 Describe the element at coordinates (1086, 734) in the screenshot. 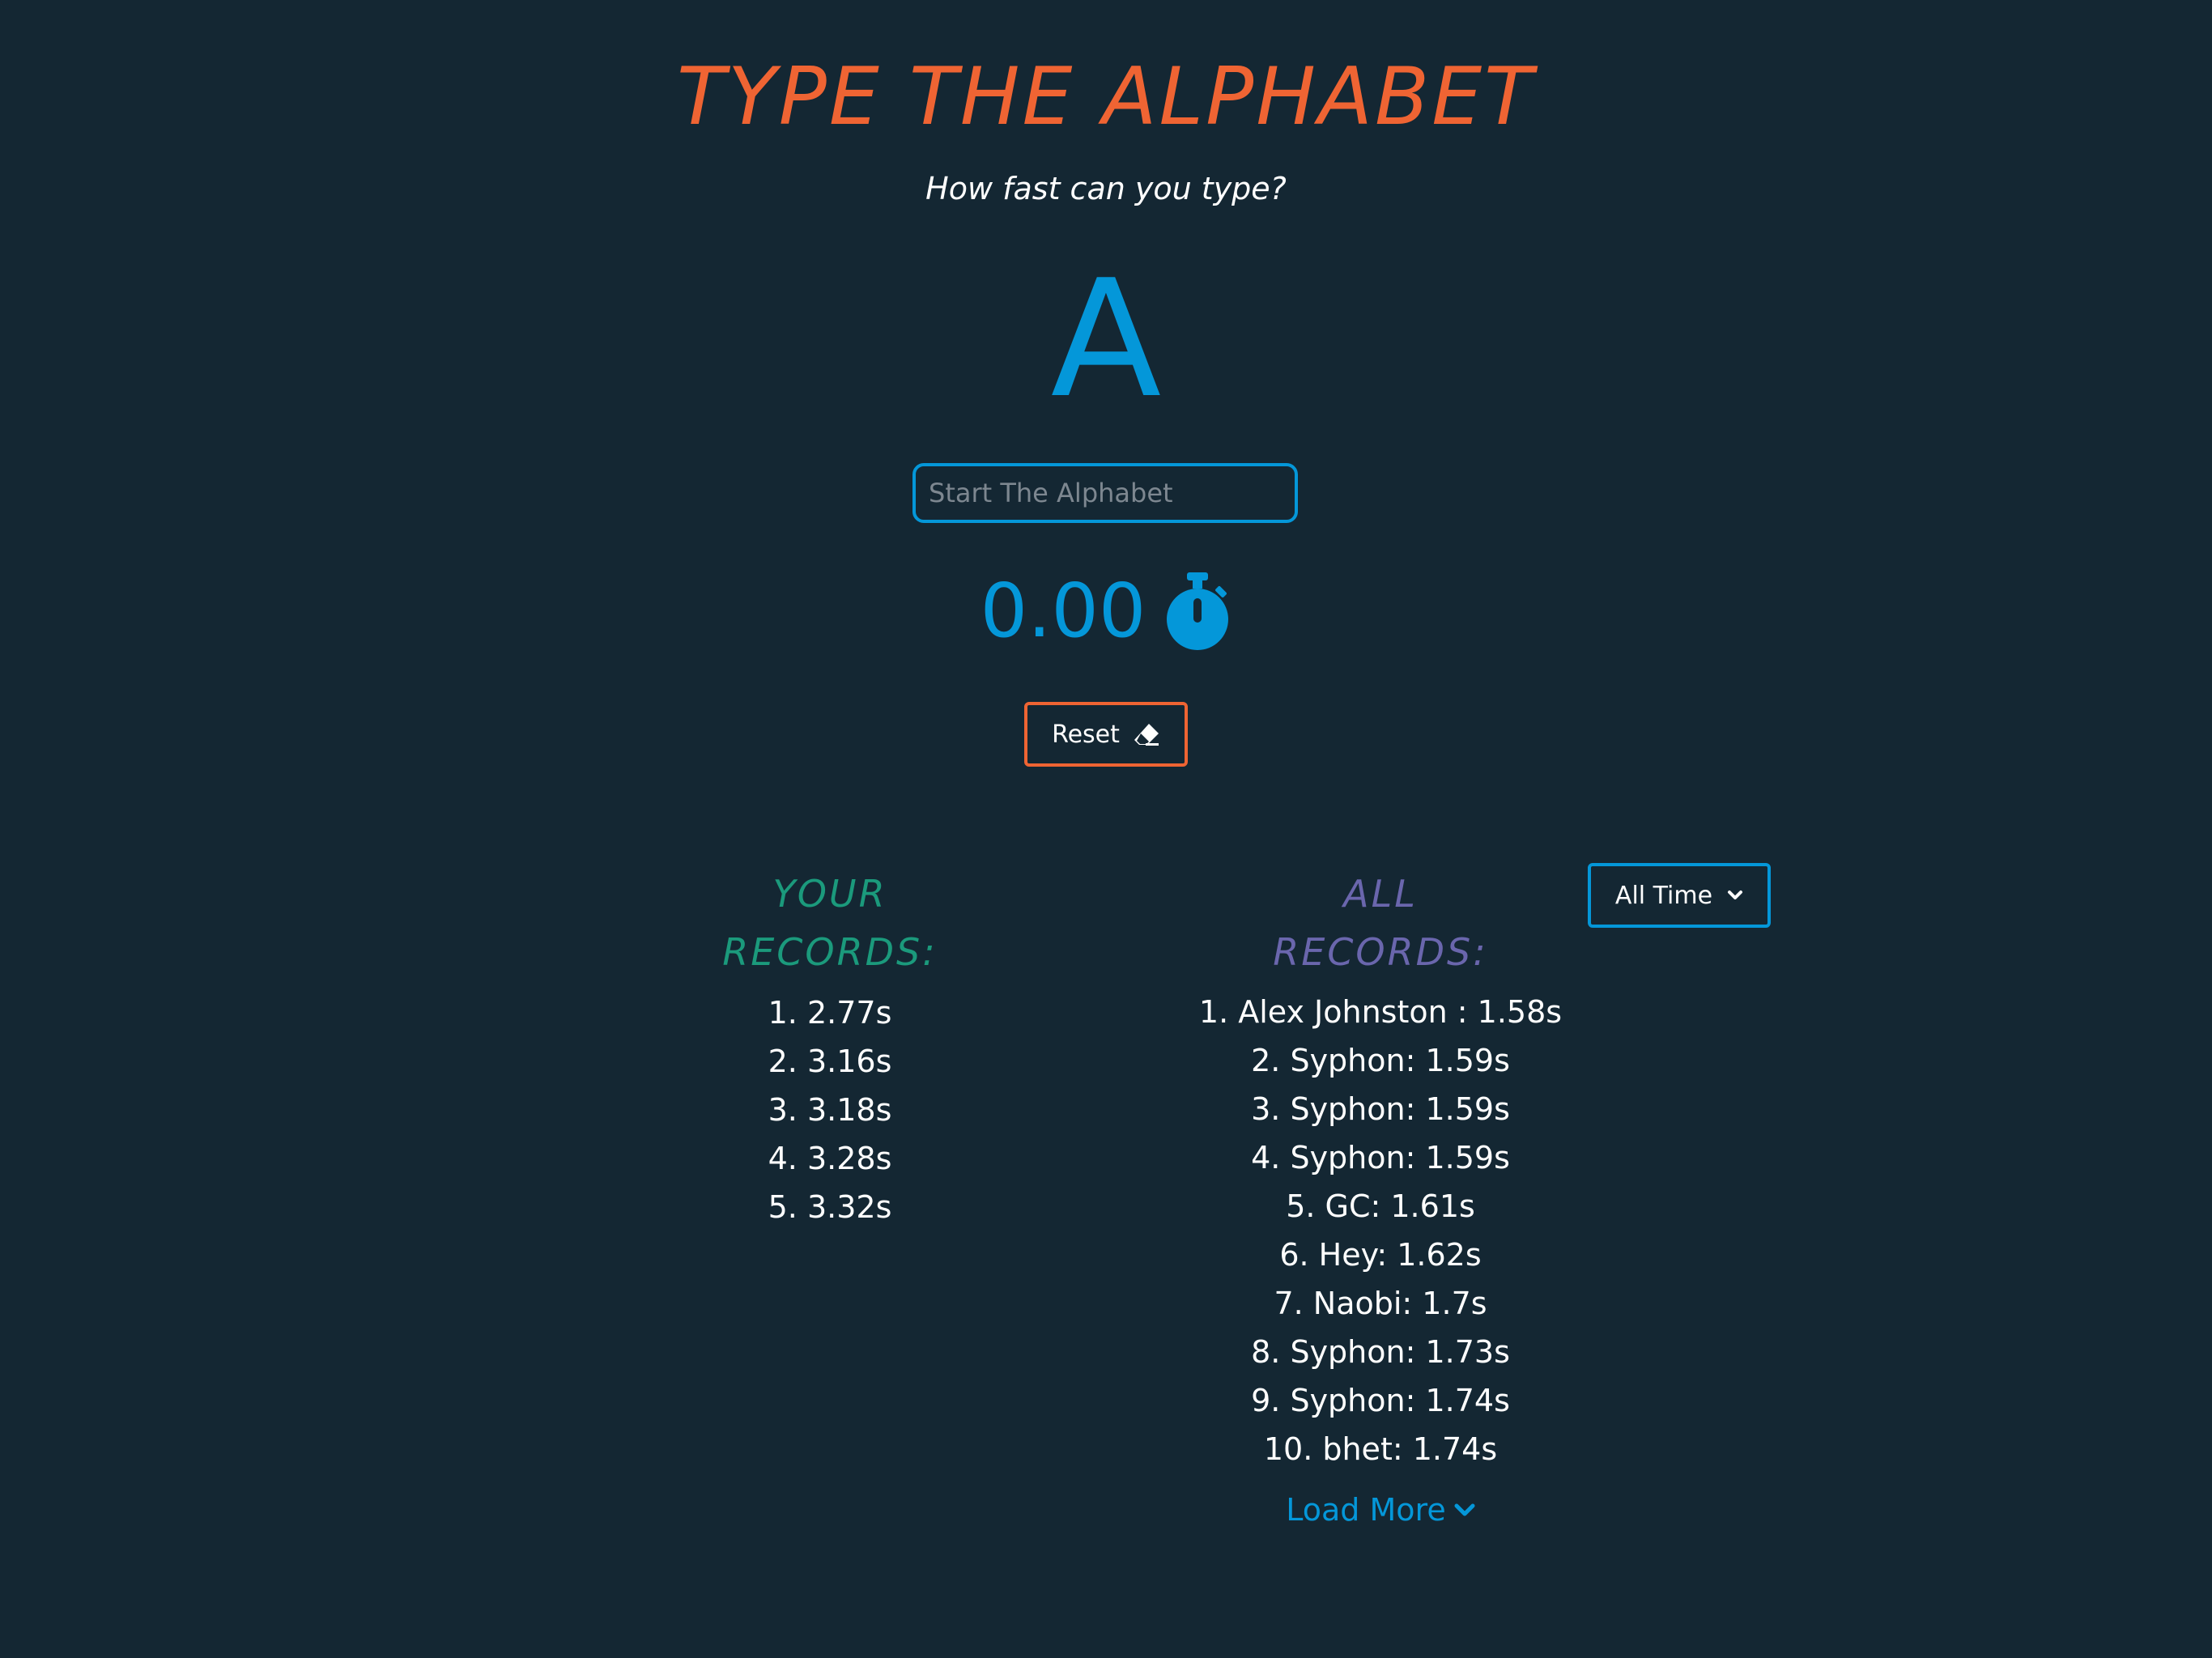

I see `reset-label: Reset` at that location.